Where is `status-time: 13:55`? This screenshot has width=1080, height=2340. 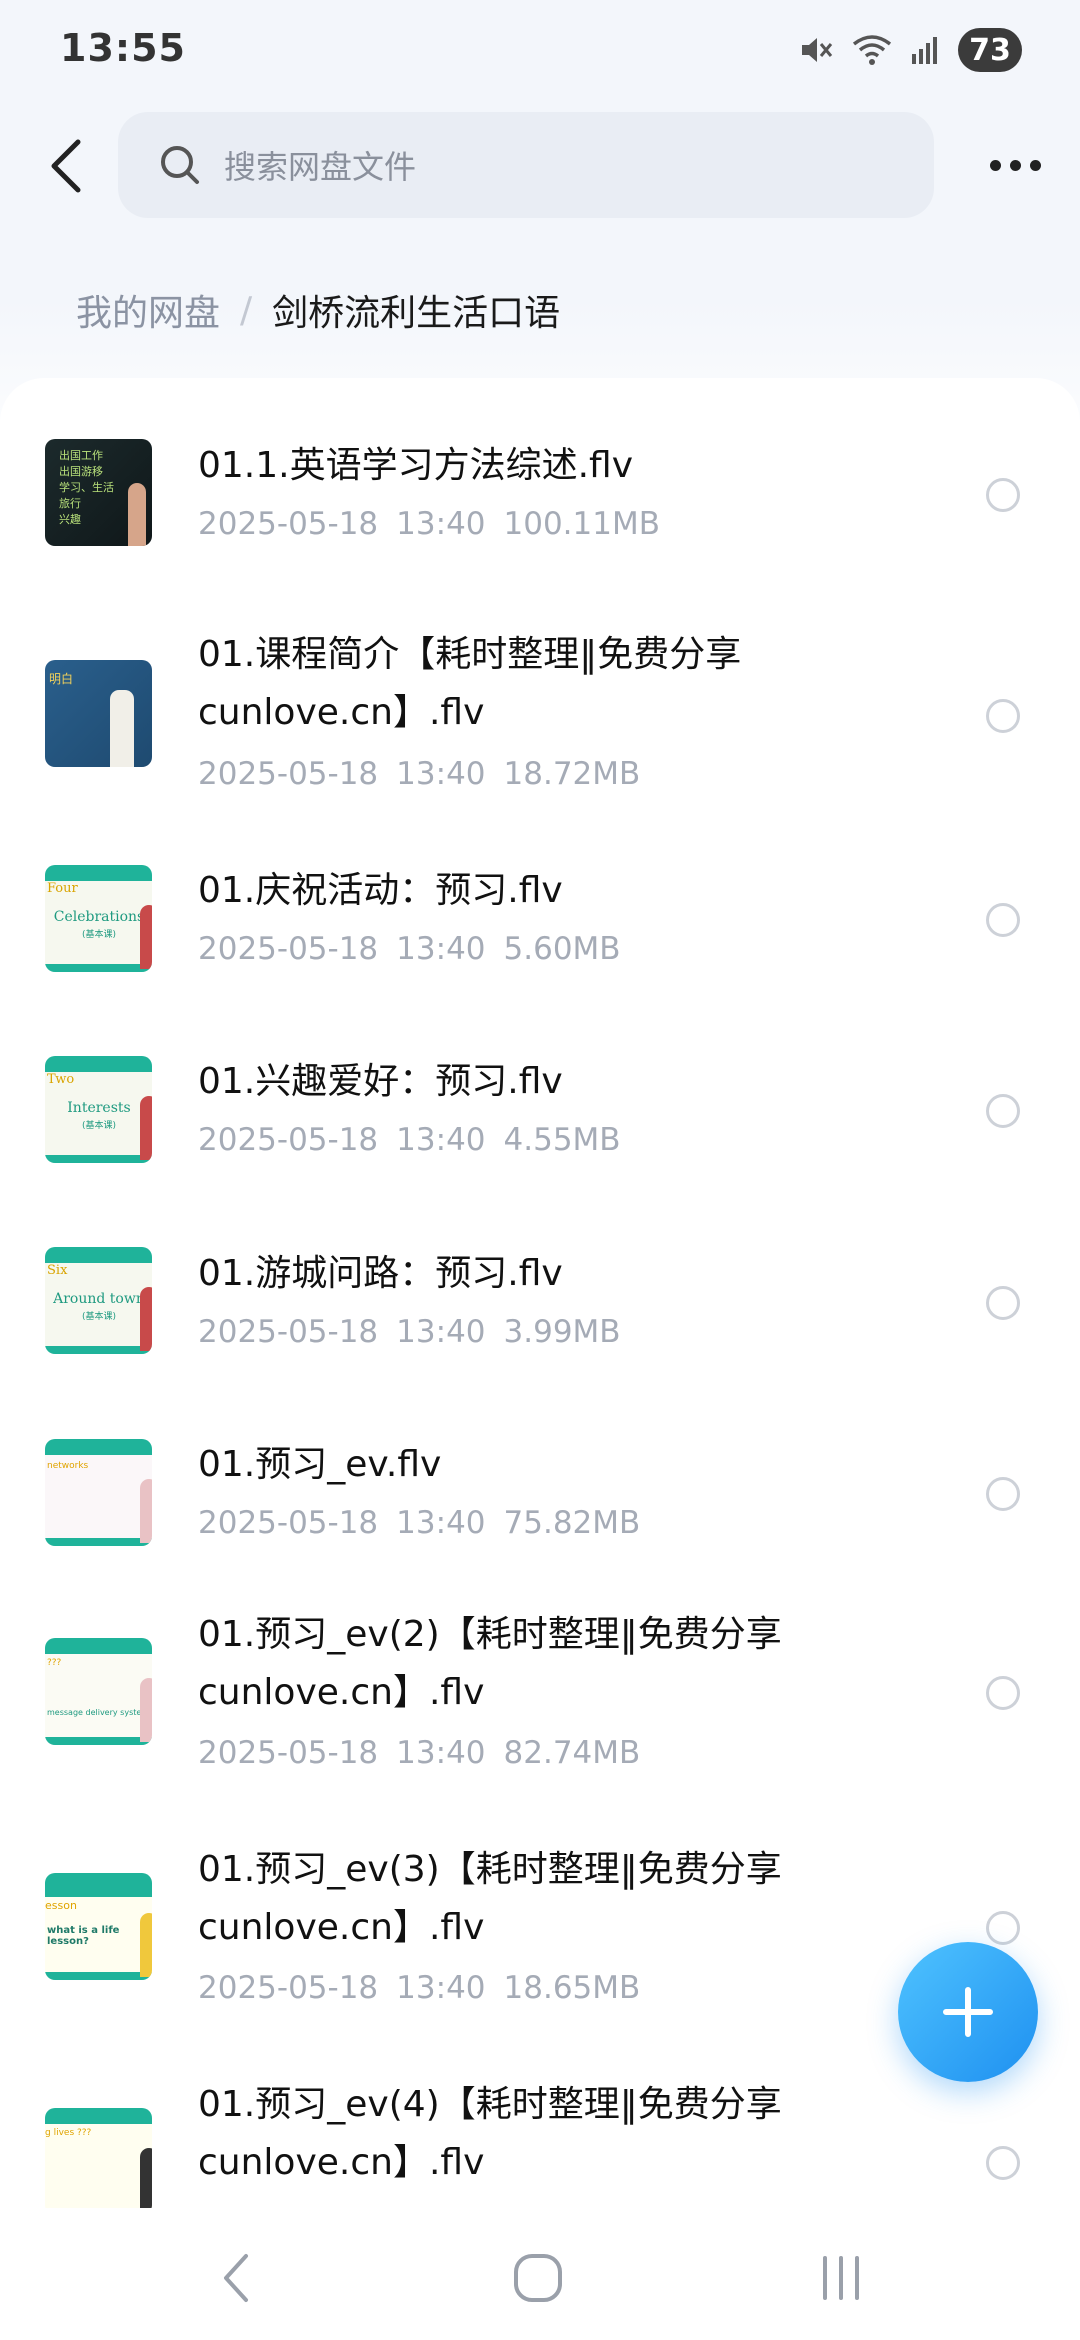 status-time: 13:55 is located at coordinates (123, 48).